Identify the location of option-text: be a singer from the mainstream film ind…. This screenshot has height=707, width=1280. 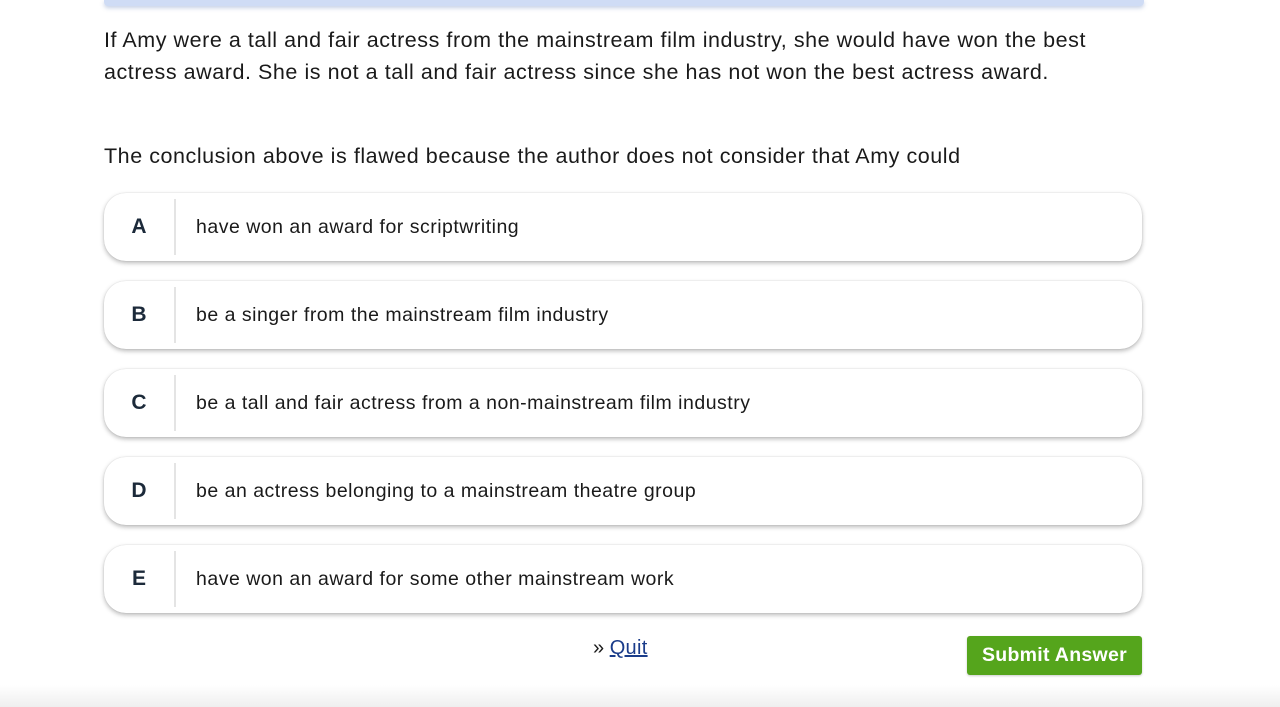
(402, 314).